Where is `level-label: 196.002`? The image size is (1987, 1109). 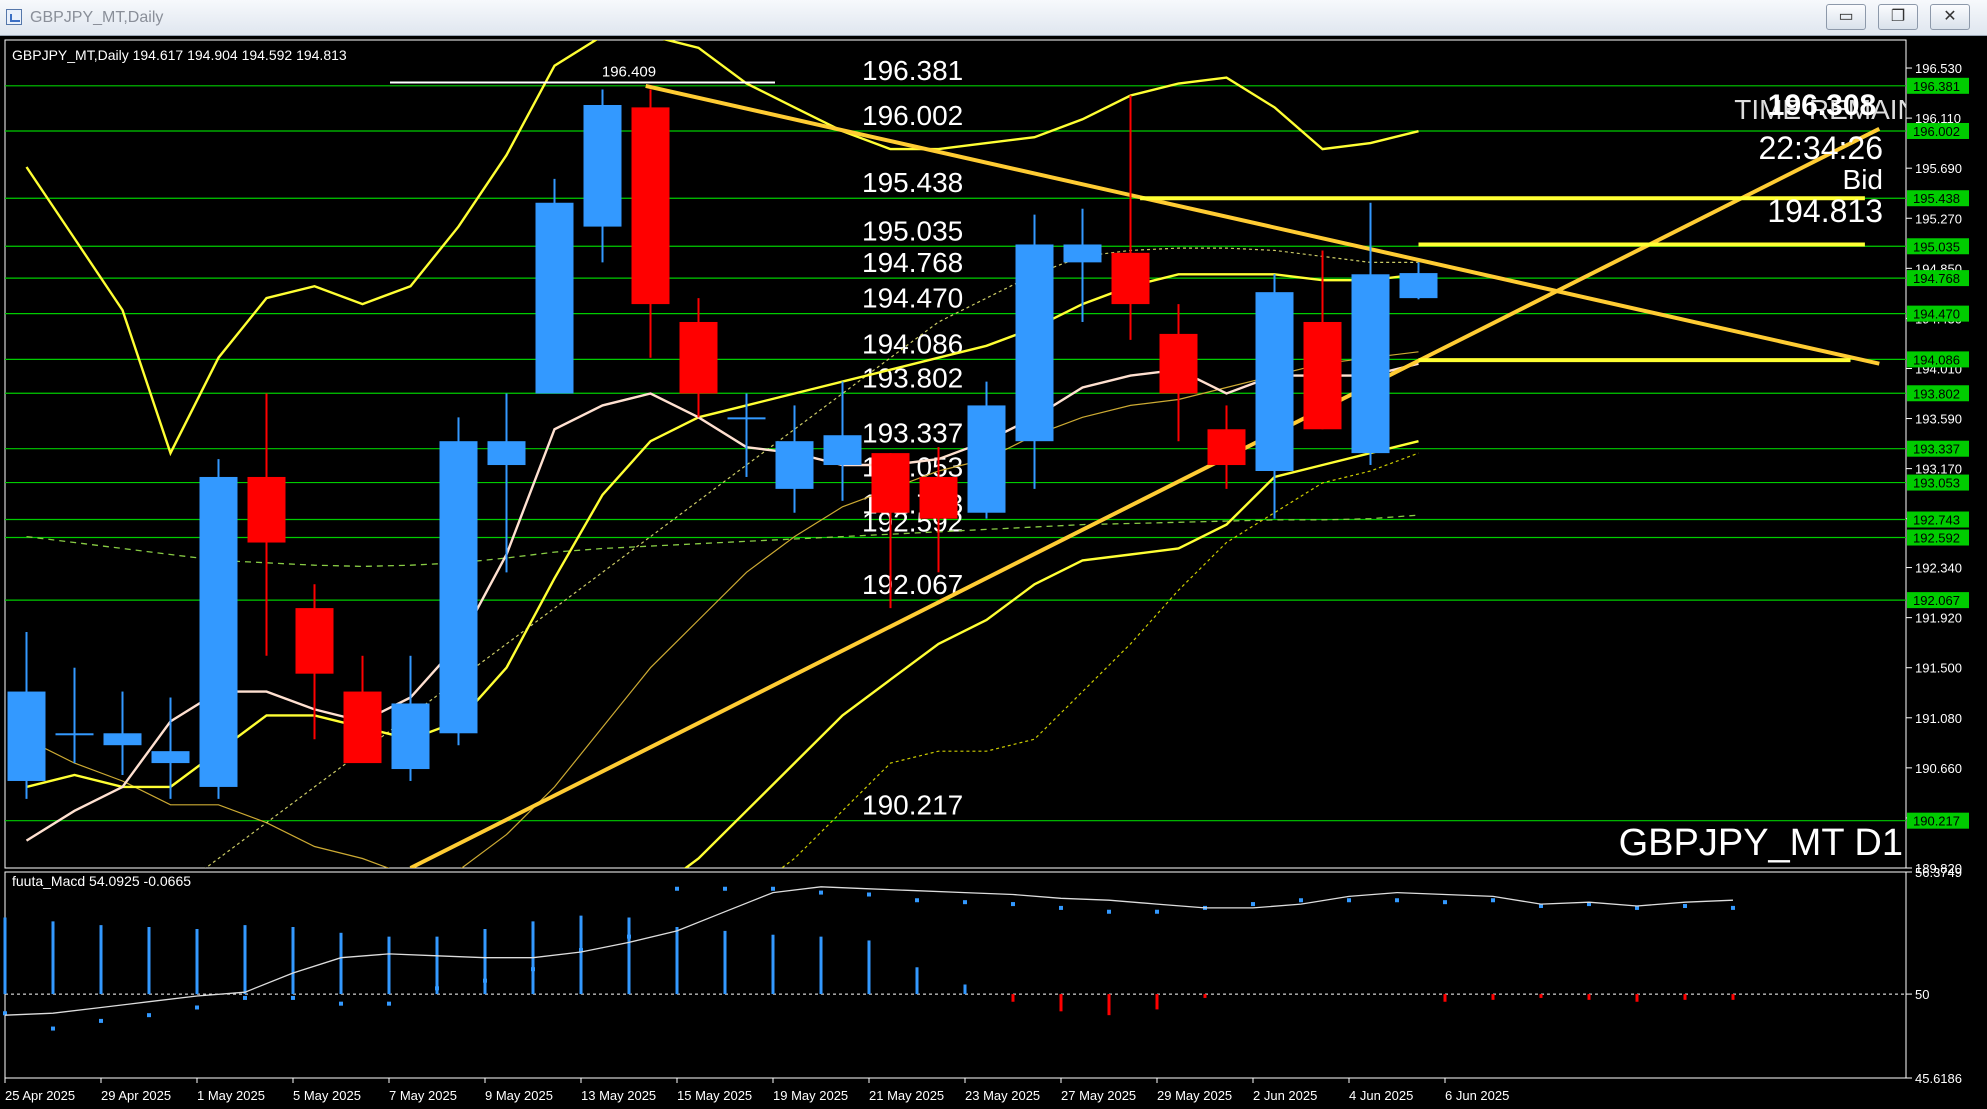 level-label: 196.002 is located at coordinates (912, 115).